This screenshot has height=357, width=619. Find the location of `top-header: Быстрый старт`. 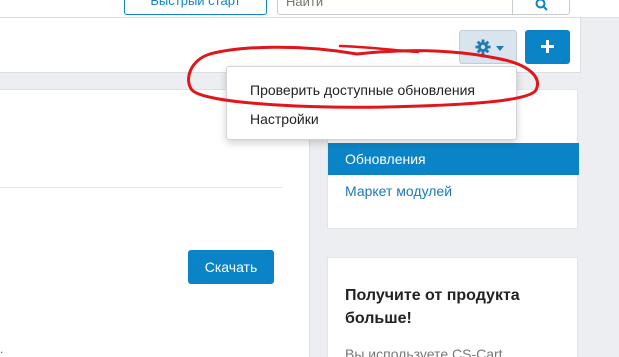

top-header: Быстрый старт is located at coordinates (309, 9).